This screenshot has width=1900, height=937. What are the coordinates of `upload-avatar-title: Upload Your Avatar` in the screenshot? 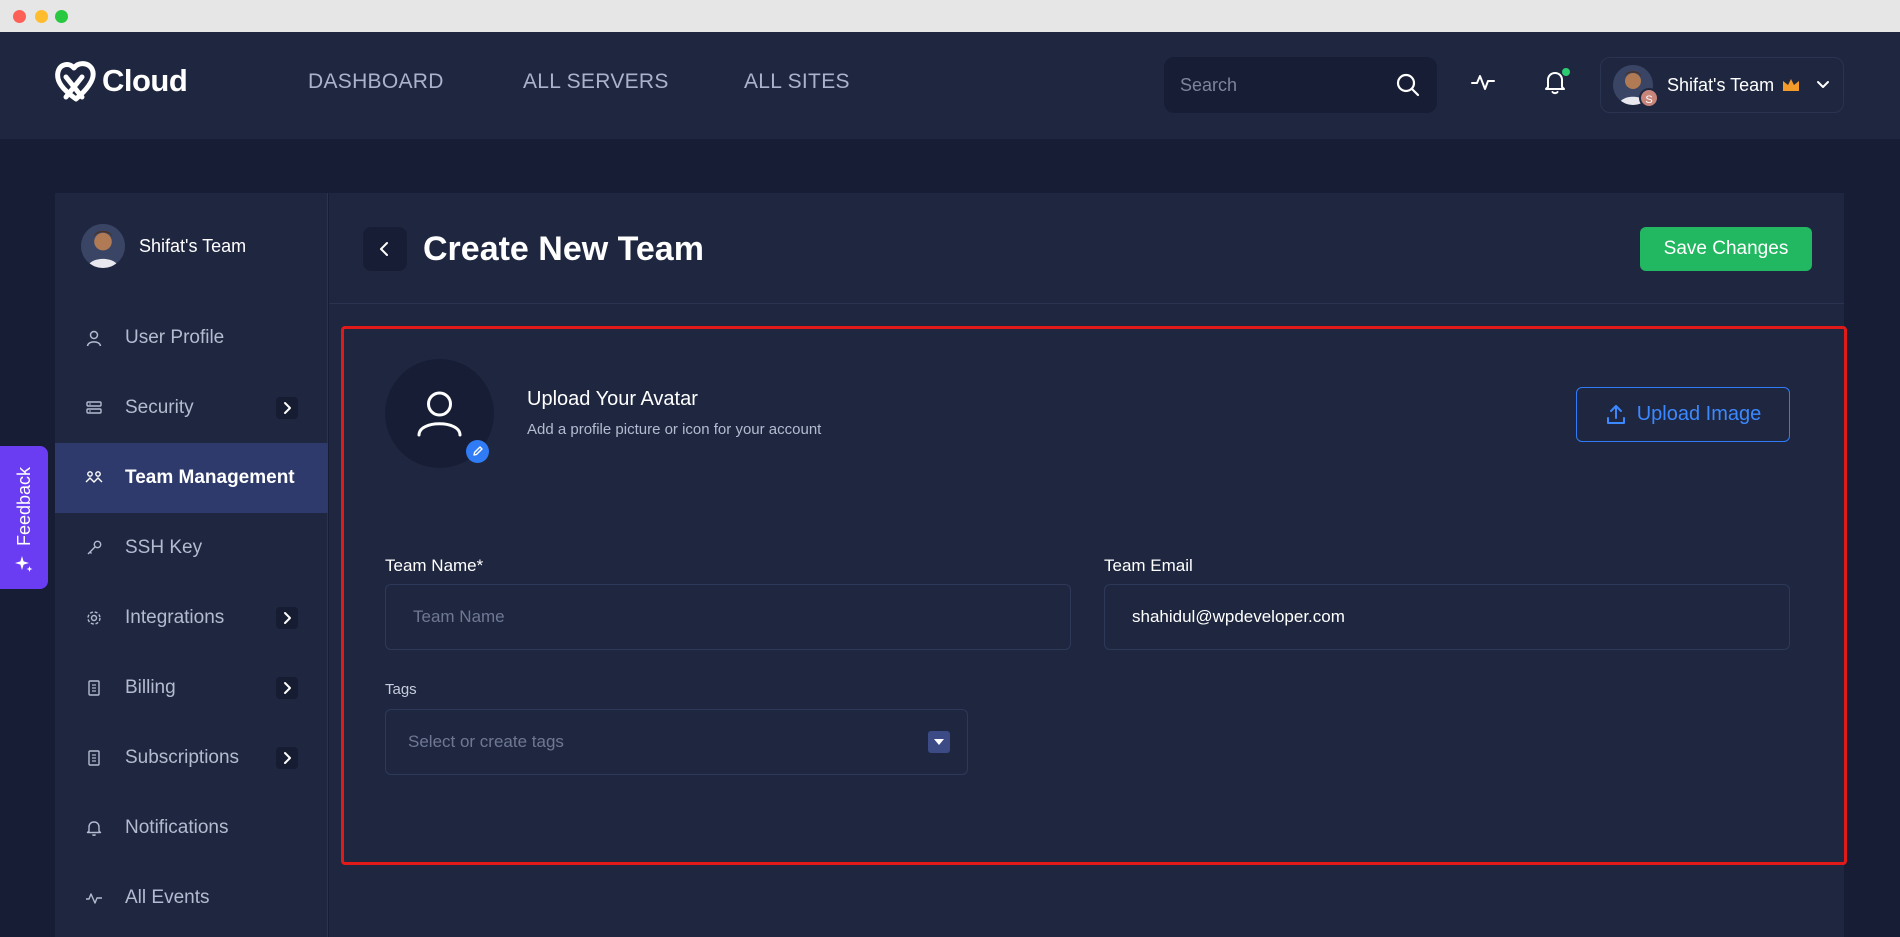 It's located at (612, 399).